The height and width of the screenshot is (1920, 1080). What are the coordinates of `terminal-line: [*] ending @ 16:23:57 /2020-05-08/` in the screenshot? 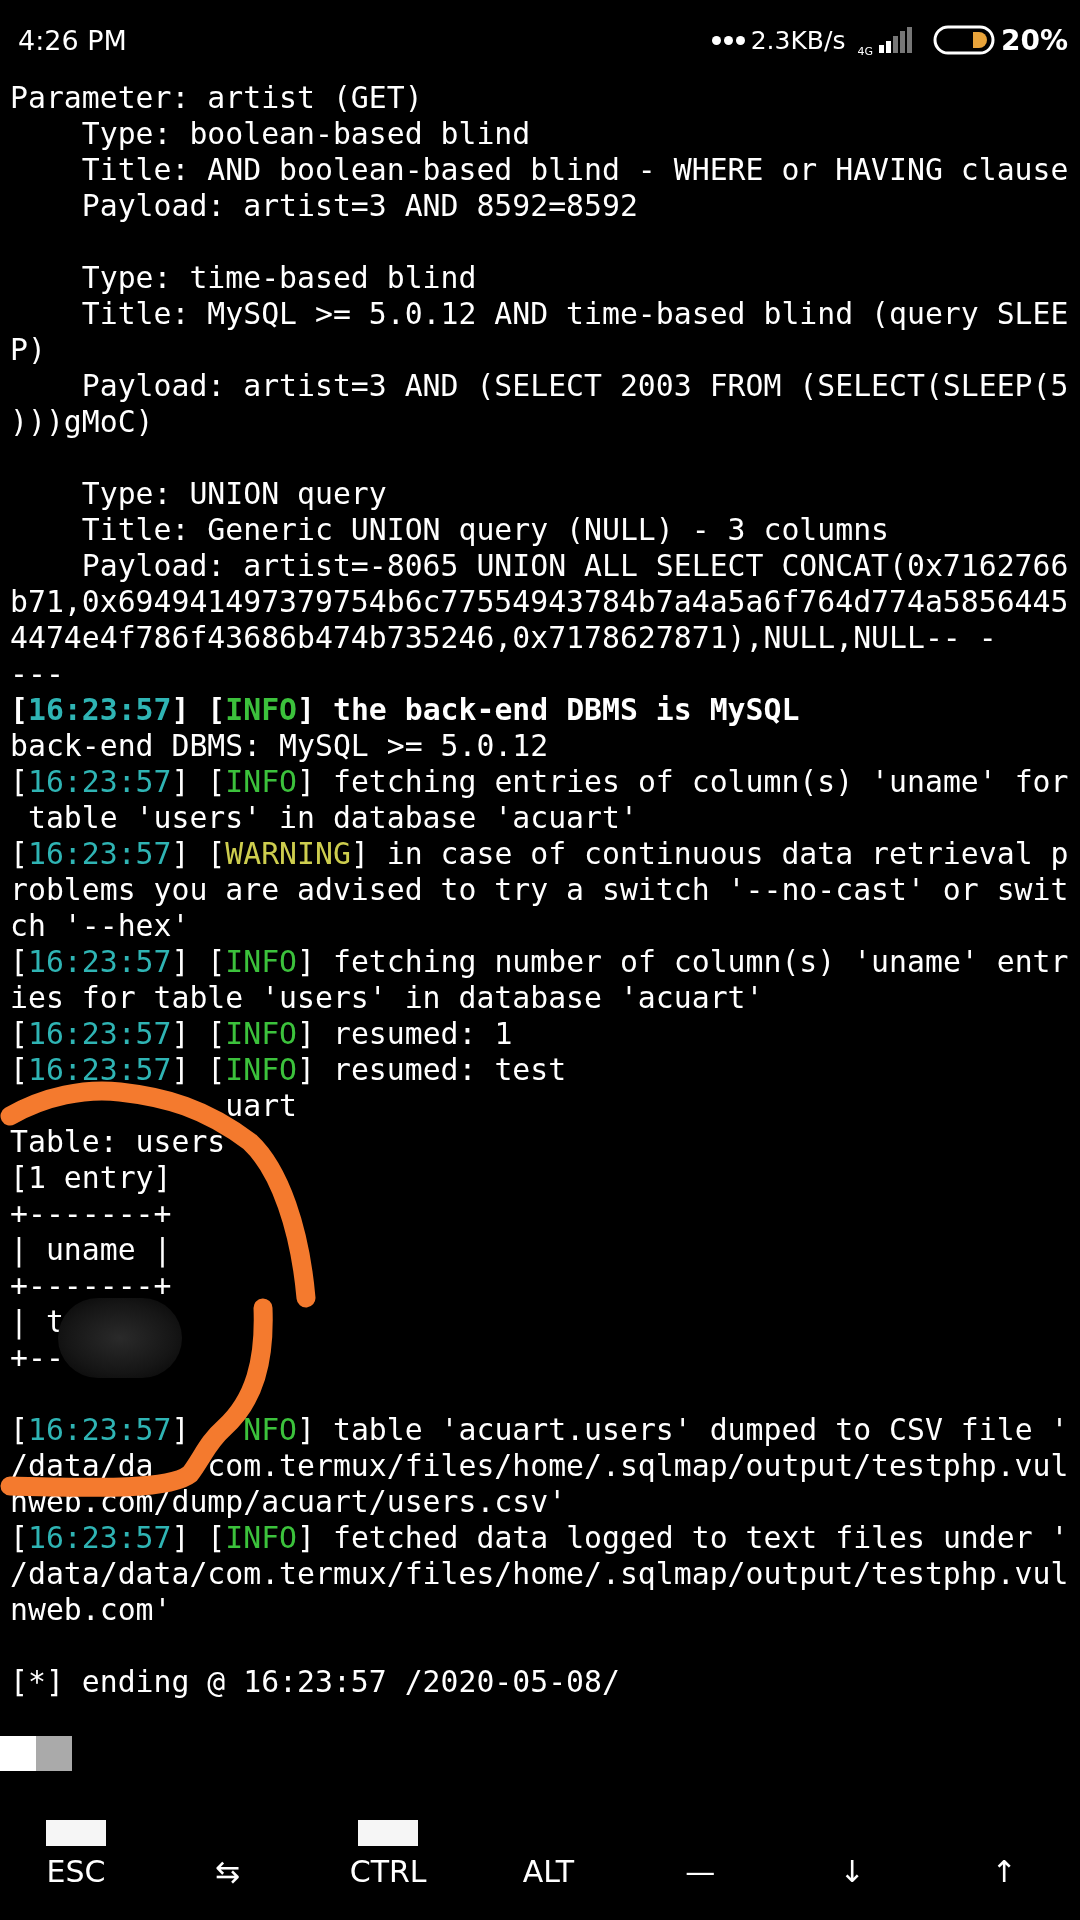 It's located at (315, 1682).